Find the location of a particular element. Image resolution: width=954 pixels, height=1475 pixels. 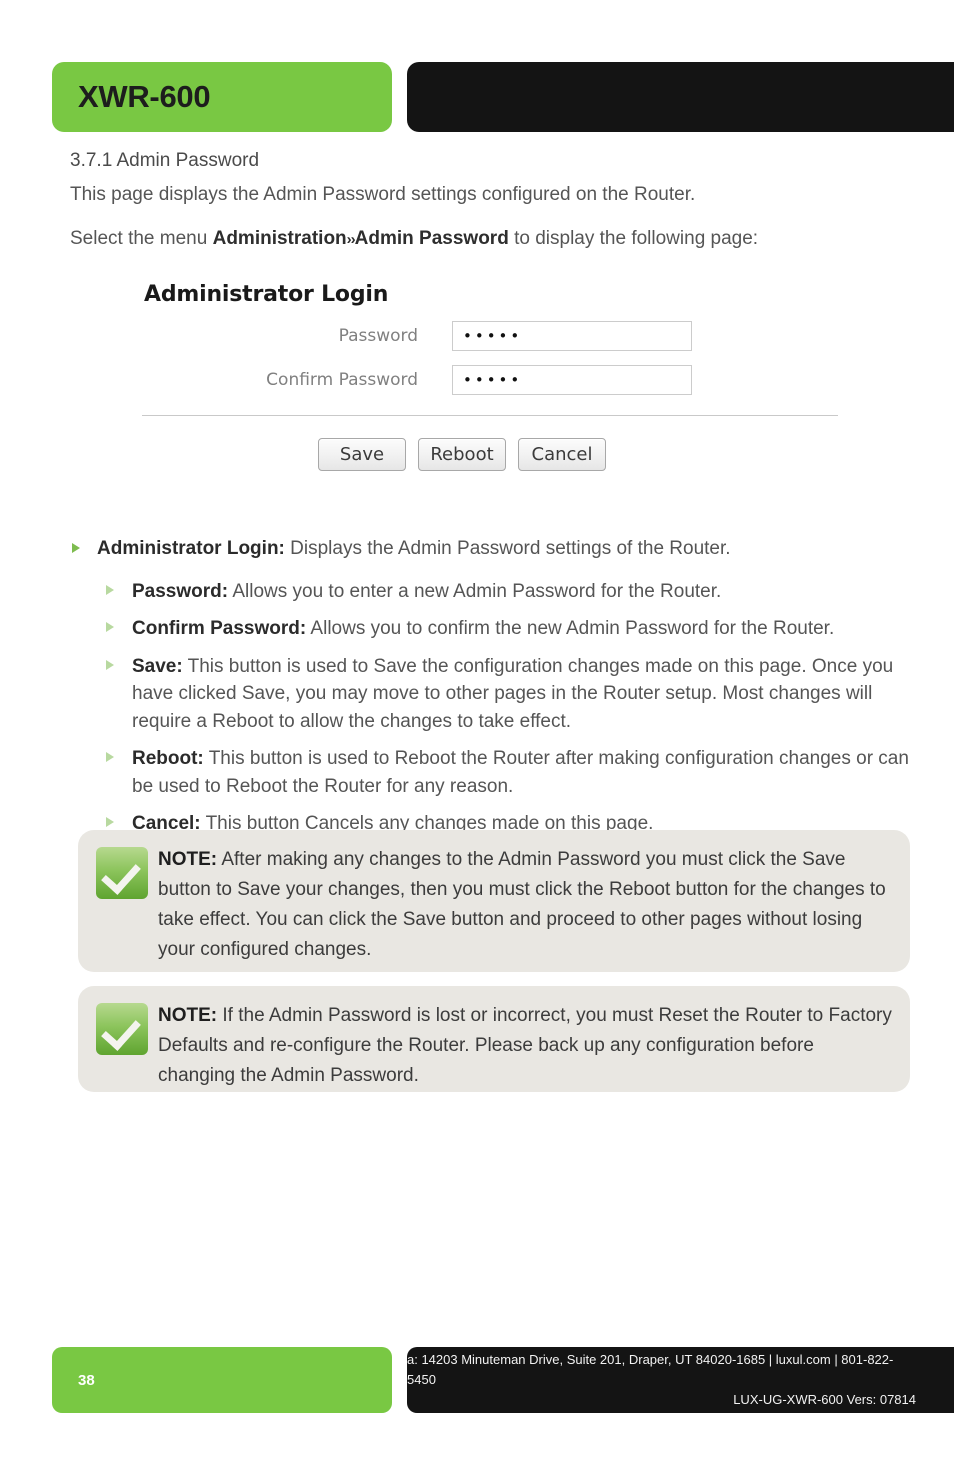

password-input: ••••• is located at coordinates (572, 336).